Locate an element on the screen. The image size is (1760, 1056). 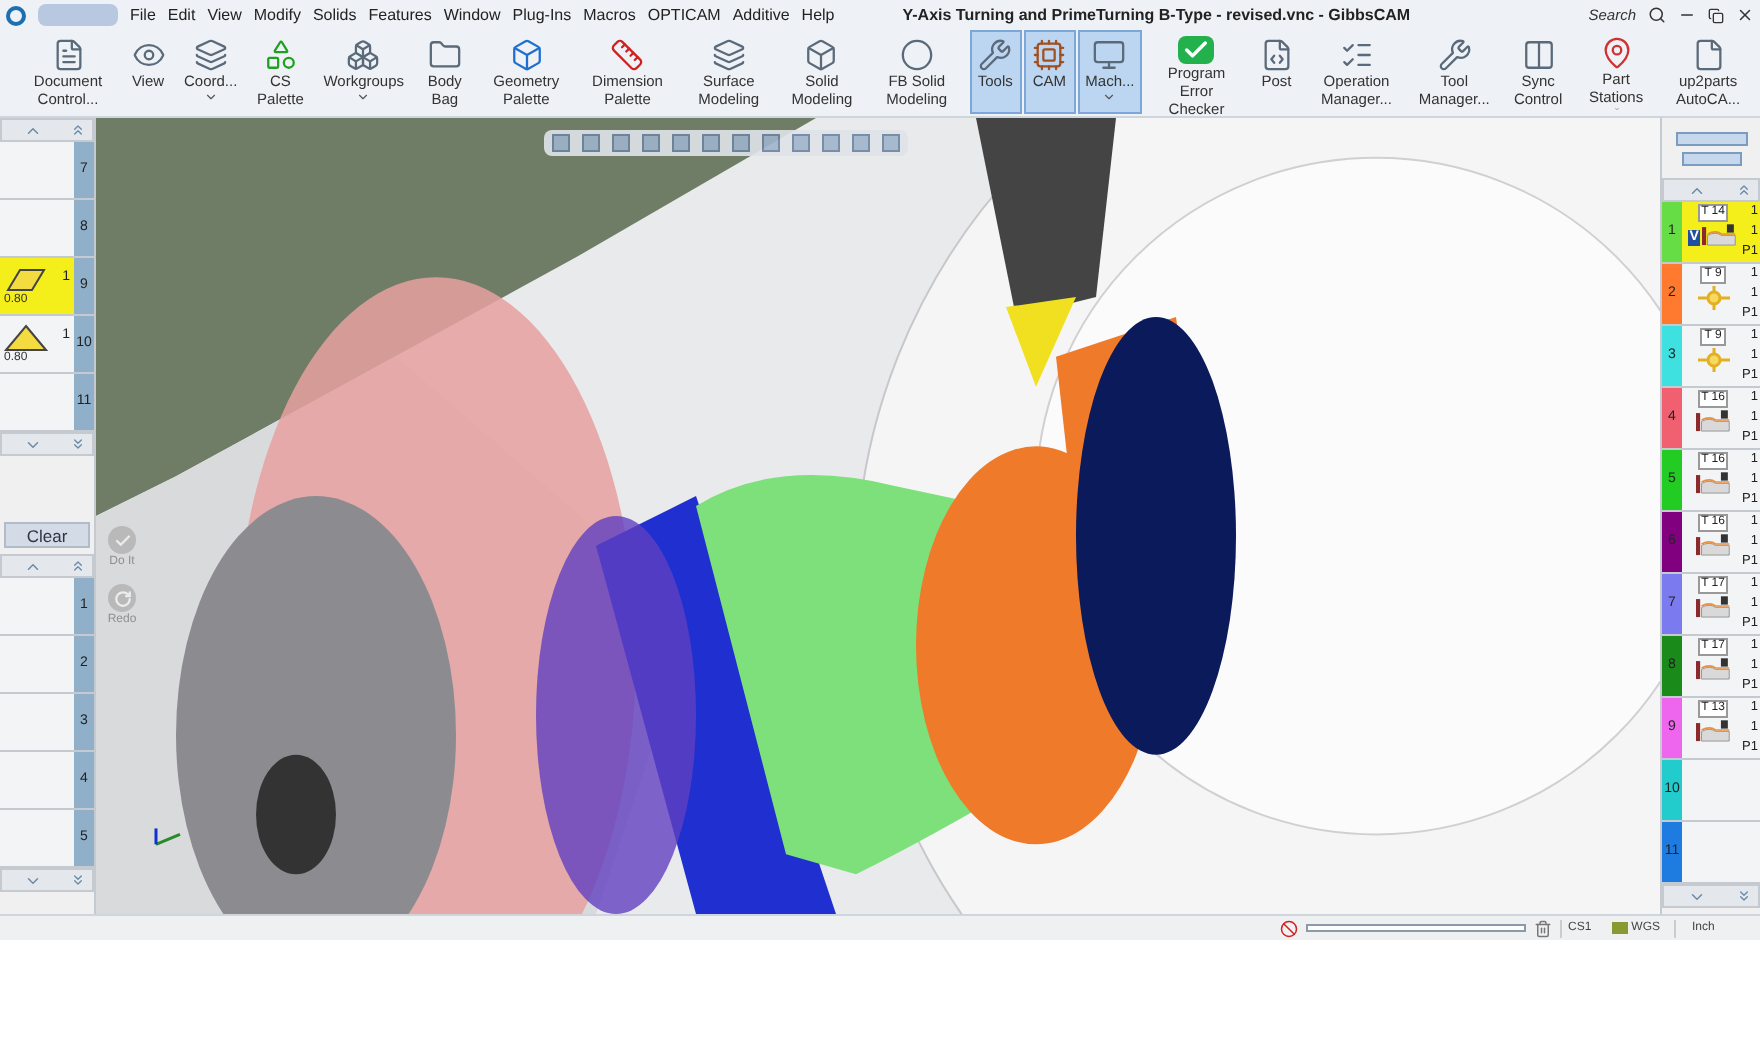
menu-item: Help is located at coordinates (818, 15).